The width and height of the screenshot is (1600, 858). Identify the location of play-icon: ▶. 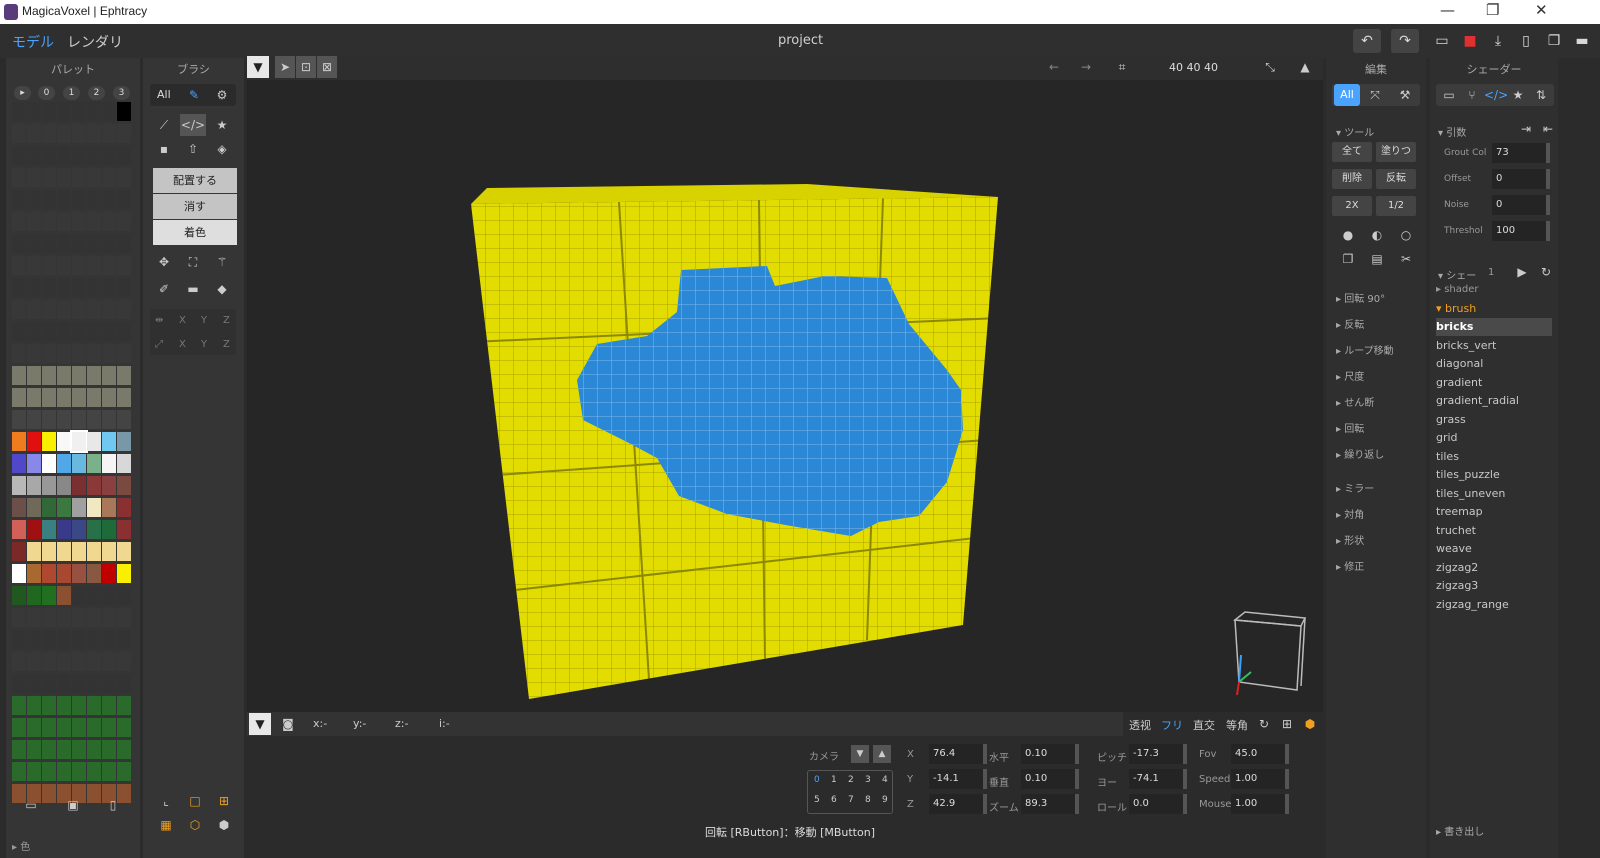
(1522, 272).